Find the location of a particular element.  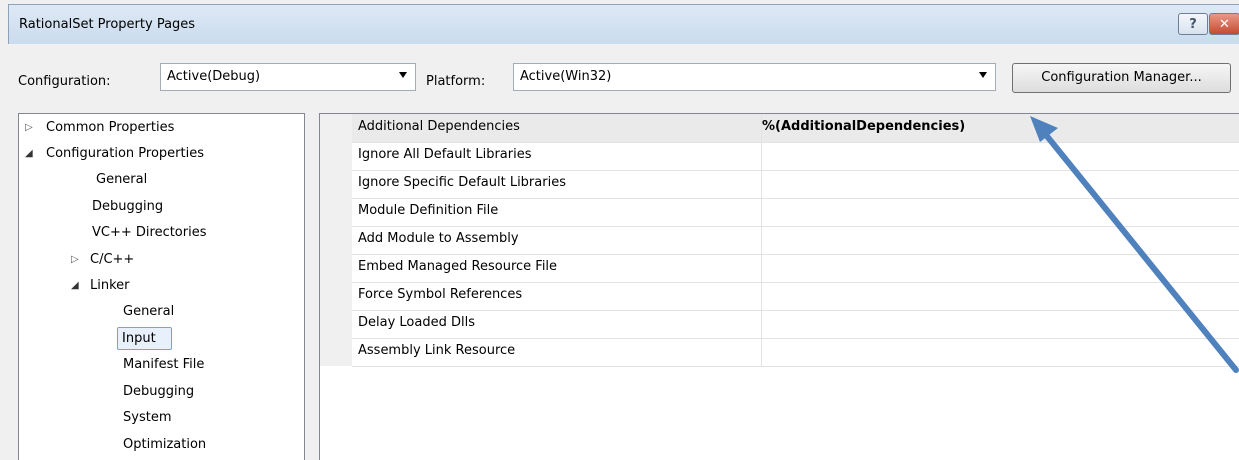

annotation-arrow-shaft is located at coordinates (1139, 250).